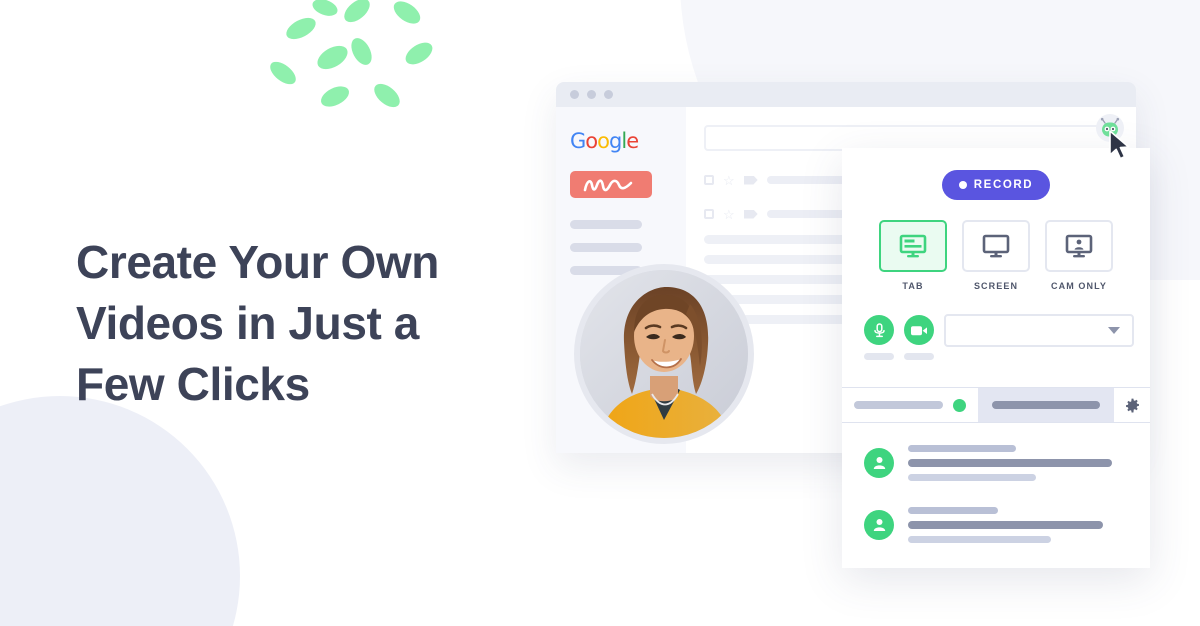 Image resolution: width=1200 pixels, height=626 pixels. What do you see at coordinates (846, 94) in the screenshot?
I see `browser-title-bar` at bounding box center [846, 94].